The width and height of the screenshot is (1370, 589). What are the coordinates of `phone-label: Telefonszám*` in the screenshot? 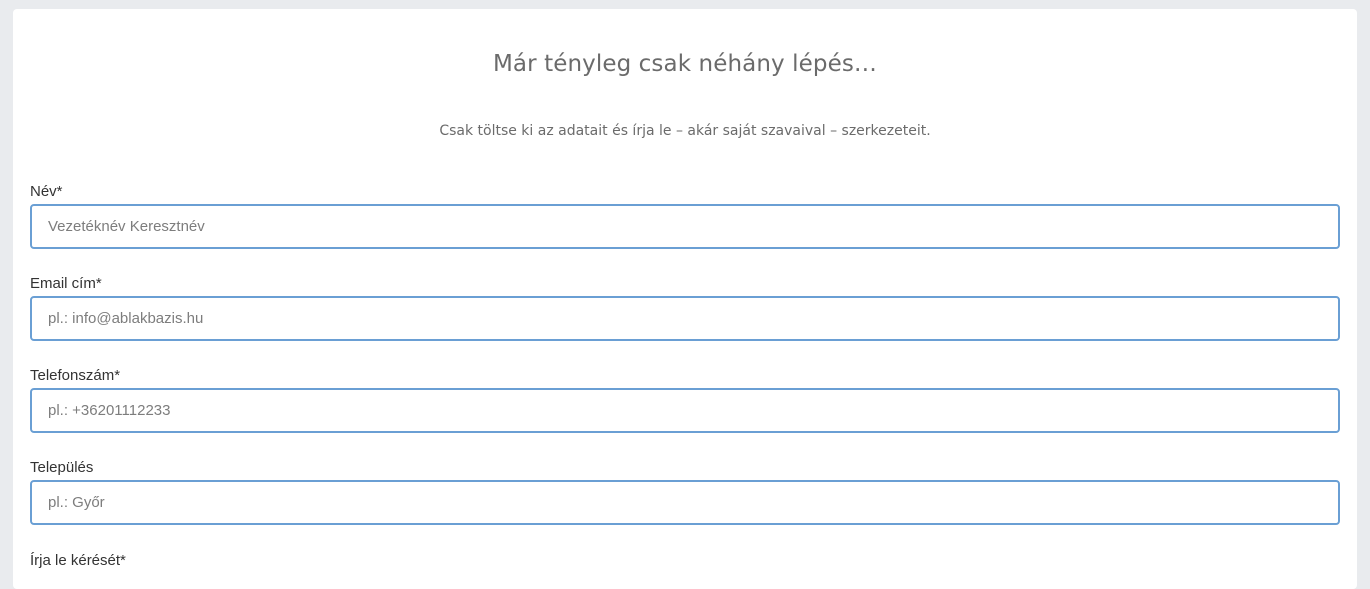 It's located at (75, 375).